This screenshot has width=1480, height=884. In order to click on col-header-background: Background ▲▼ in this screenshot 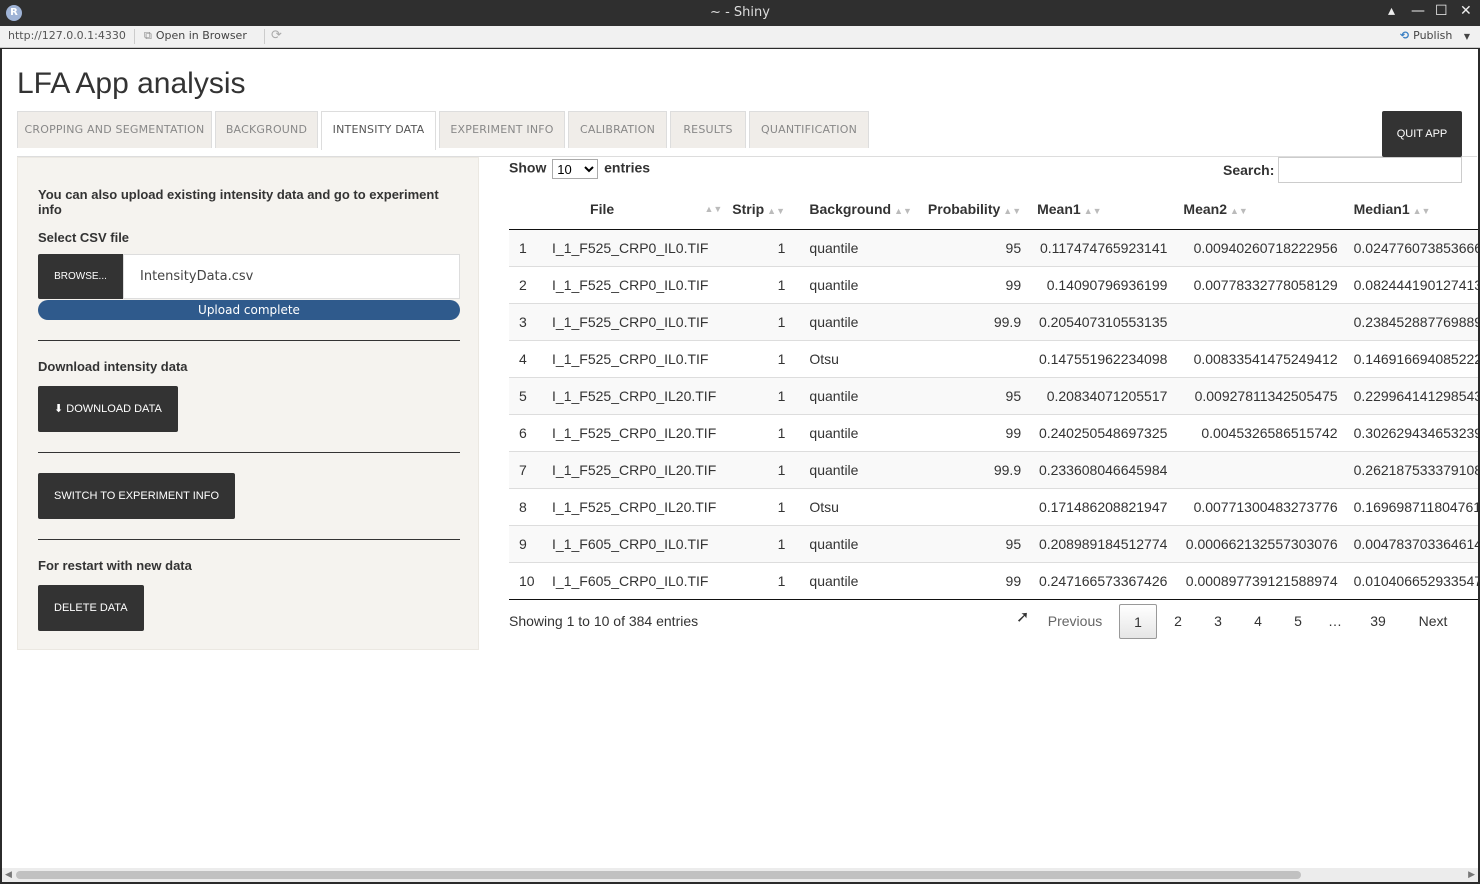, I will do `click(856, 209)`.